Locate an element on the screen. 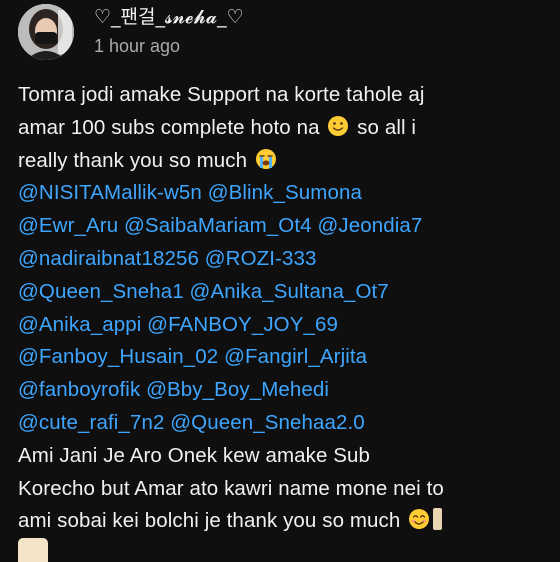 The height and width of the screenshot is (562, 560). mention-line: @cute_rafi_7n2 @Queen_Snehaa2.0 is located at coordinates (283, 423).